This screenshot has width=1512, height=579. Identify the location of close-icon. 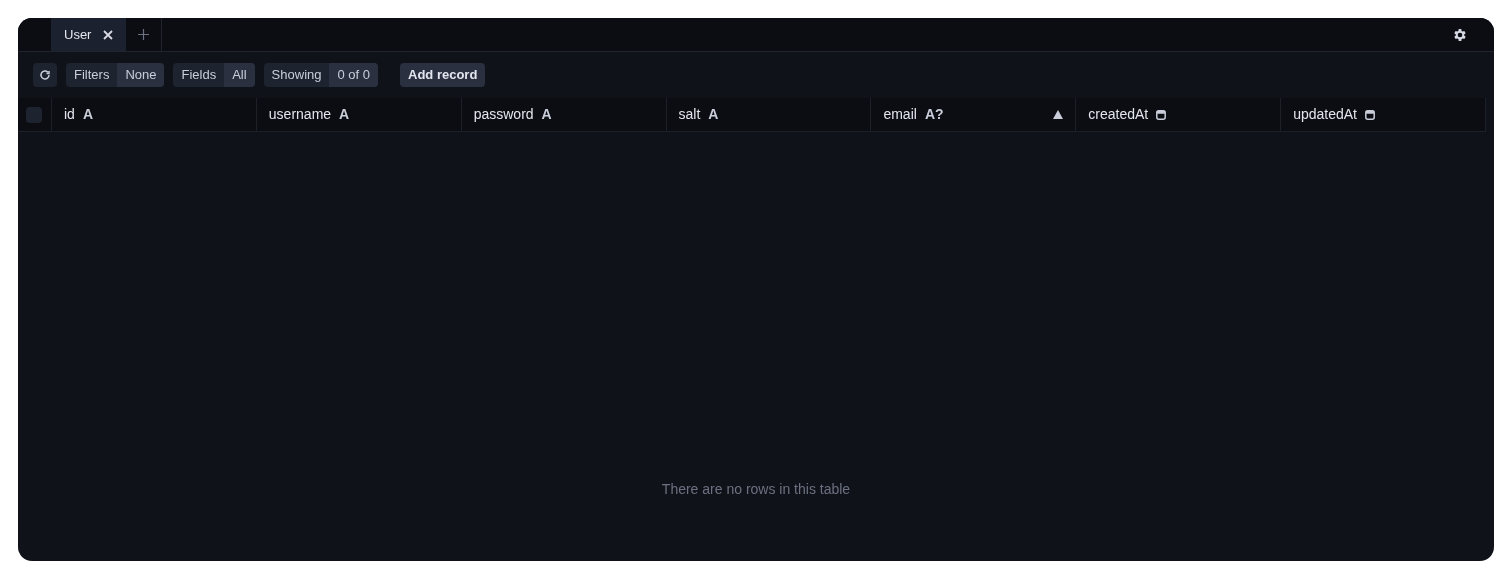
(108, 34).